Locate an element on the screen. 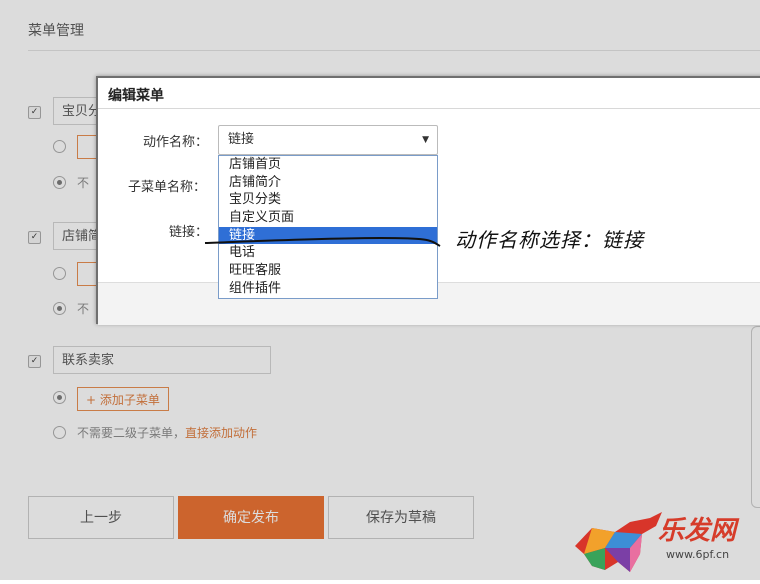 This screenshot has height=584, width=760. annotation-underline is located at coordinates (322, 241).